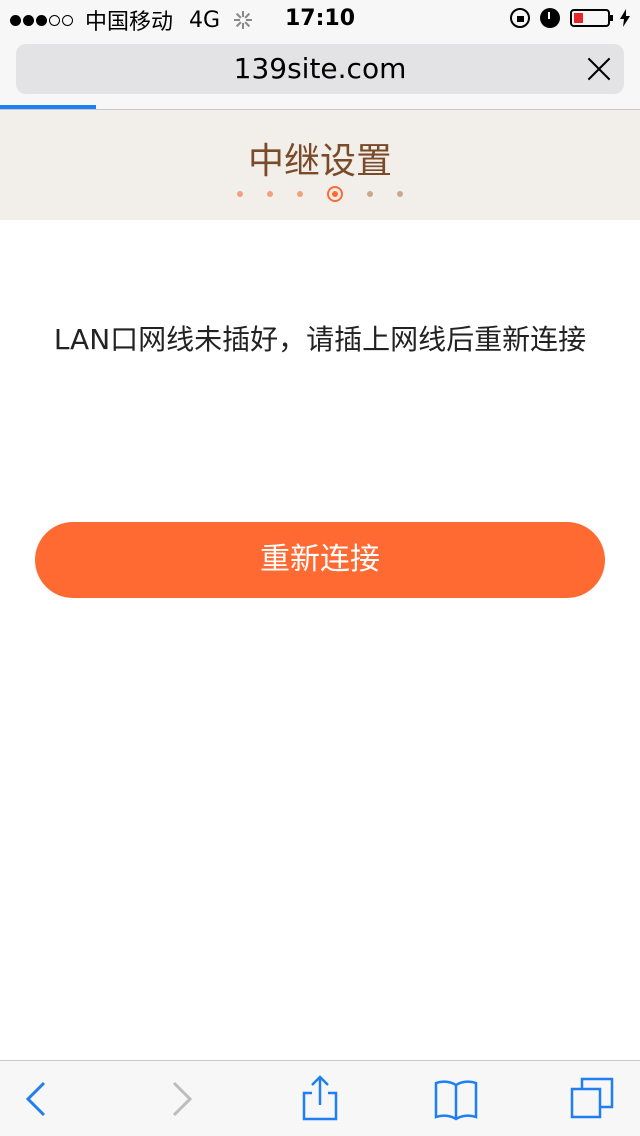 This screenshot has height=1136, width=640. What do you see at coordinates (320, 339) in the screenshot?
I see `error-message: LAN口网线未插好，请插上网线后重新连接` at bounding box center [320, 339].